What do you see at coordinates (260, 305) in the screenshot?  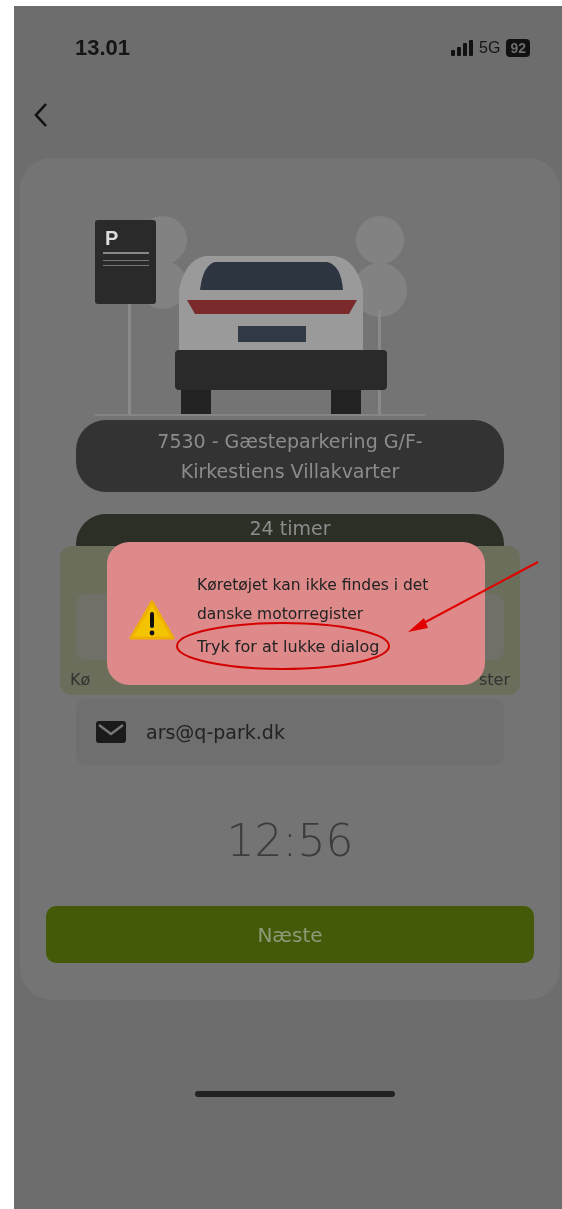 I see `parking-car-drawing: P` at bounding box center [260, 305].